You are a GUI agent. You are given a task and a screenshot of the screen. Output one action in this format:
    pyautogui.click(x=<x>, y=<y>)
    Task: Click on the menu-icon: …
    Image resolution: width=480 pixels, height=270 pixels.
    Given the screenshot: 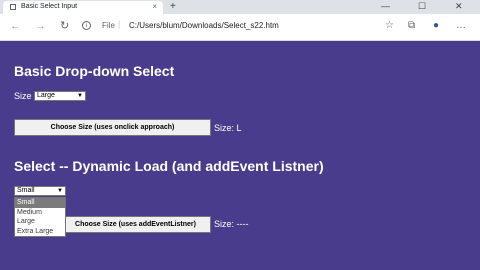 What is the action you would take?
    pyautogui.click(x=461, y=25)
    